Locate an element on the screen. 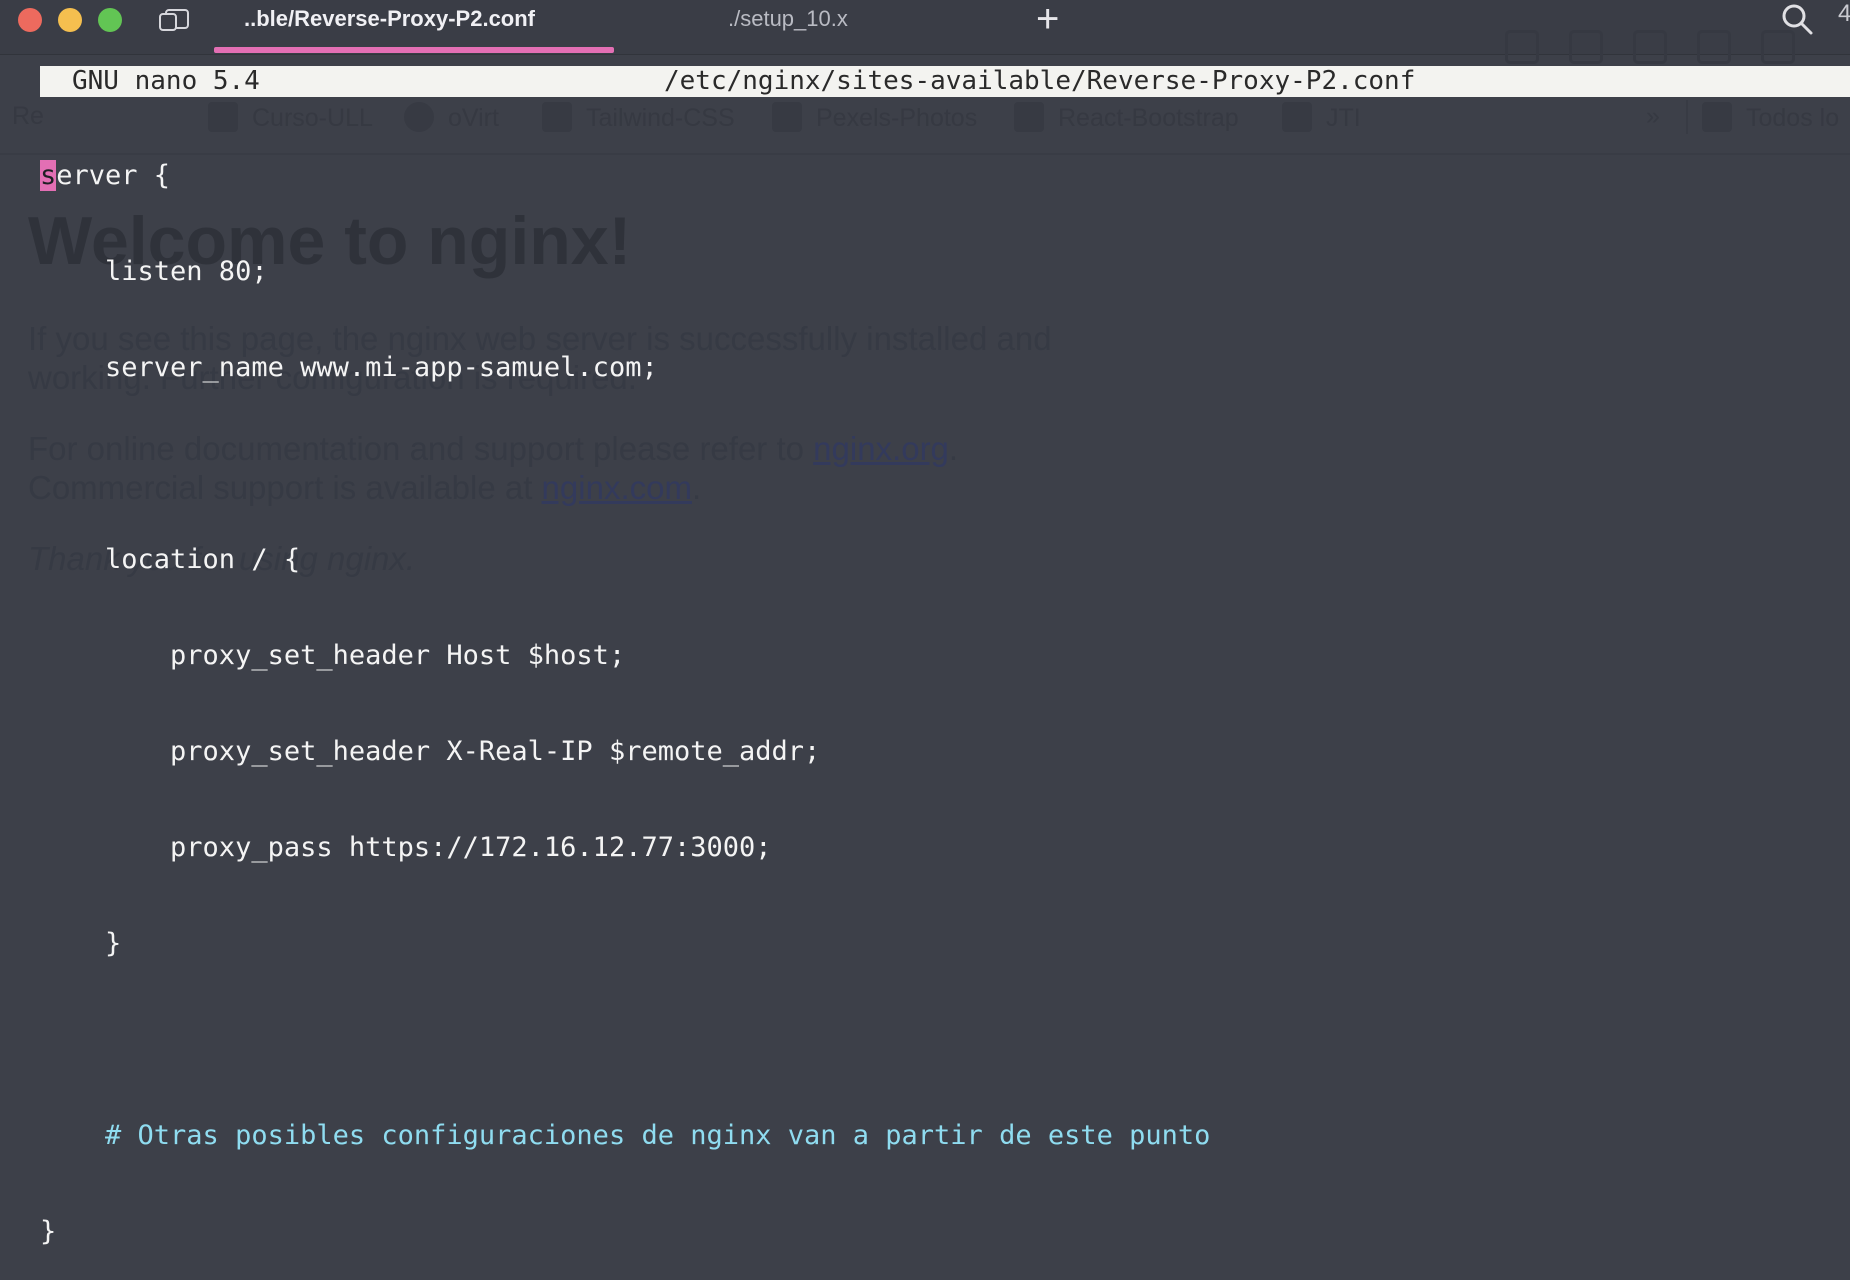 This screenshot has width=1850, height=1280. background-browser-toolbar is located at coordinates (1677, 48).